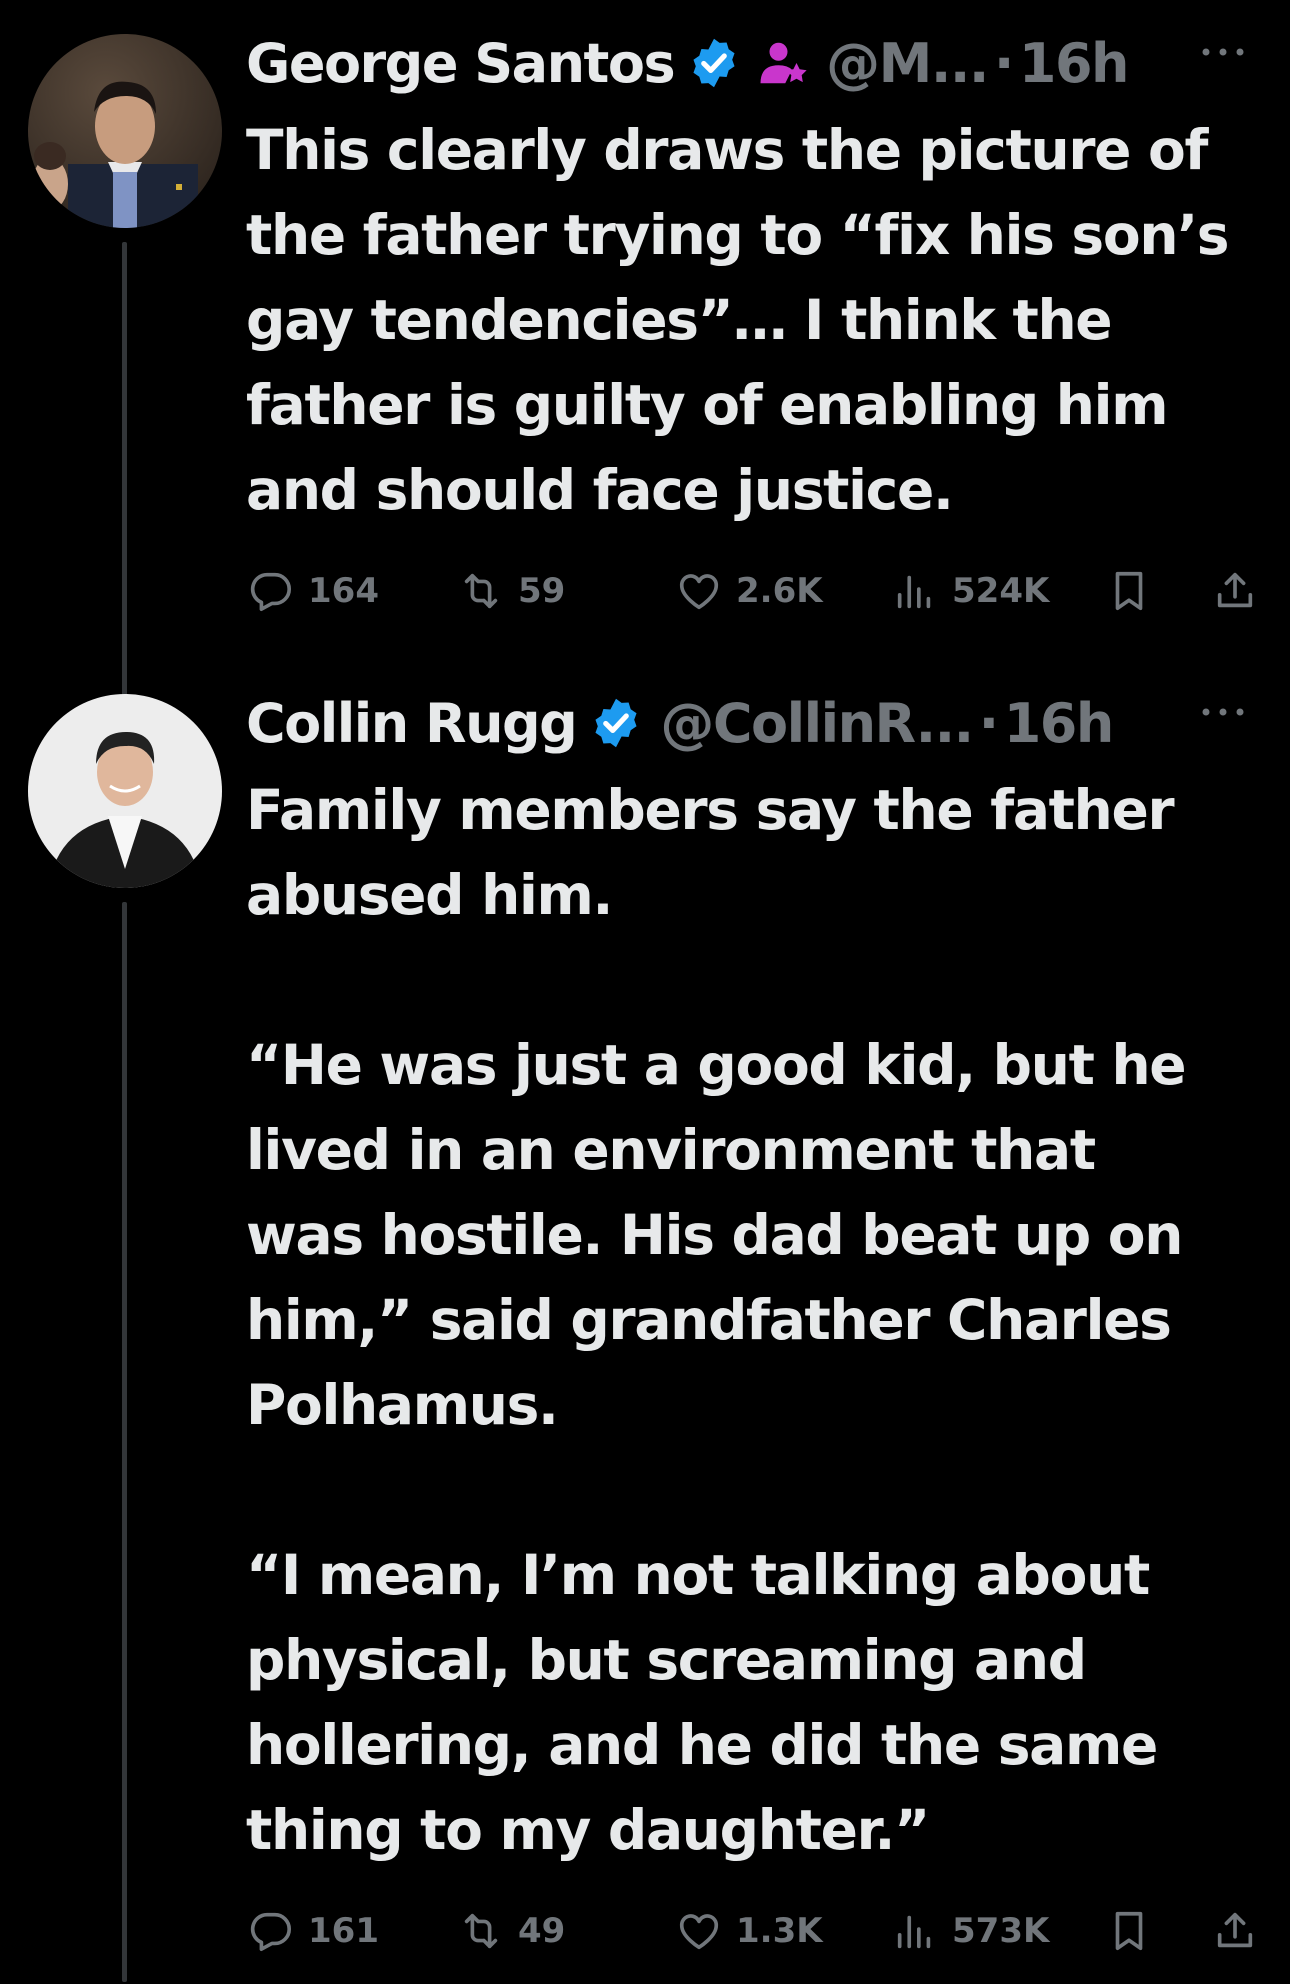 The width and height of the screenshot is (1290, 1984). I want to click on reply-button: 161, so click(313, 1931).